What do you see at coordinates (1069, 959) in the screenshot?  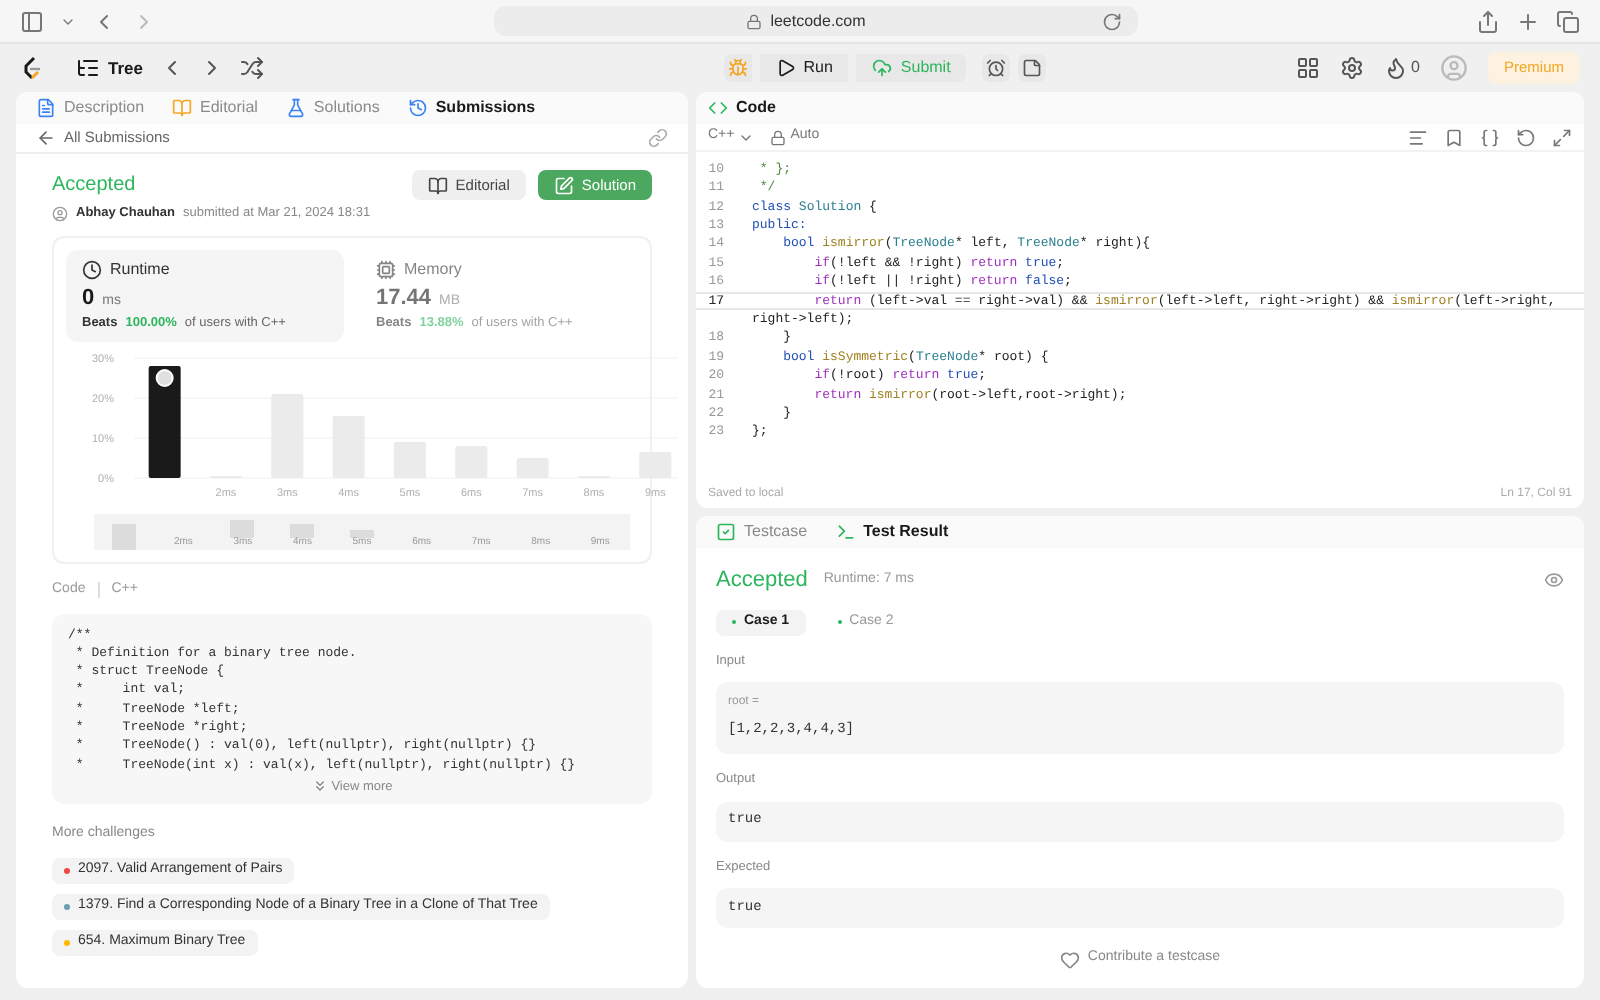 I see `heart-icon` at bounding box center [1069, 959].